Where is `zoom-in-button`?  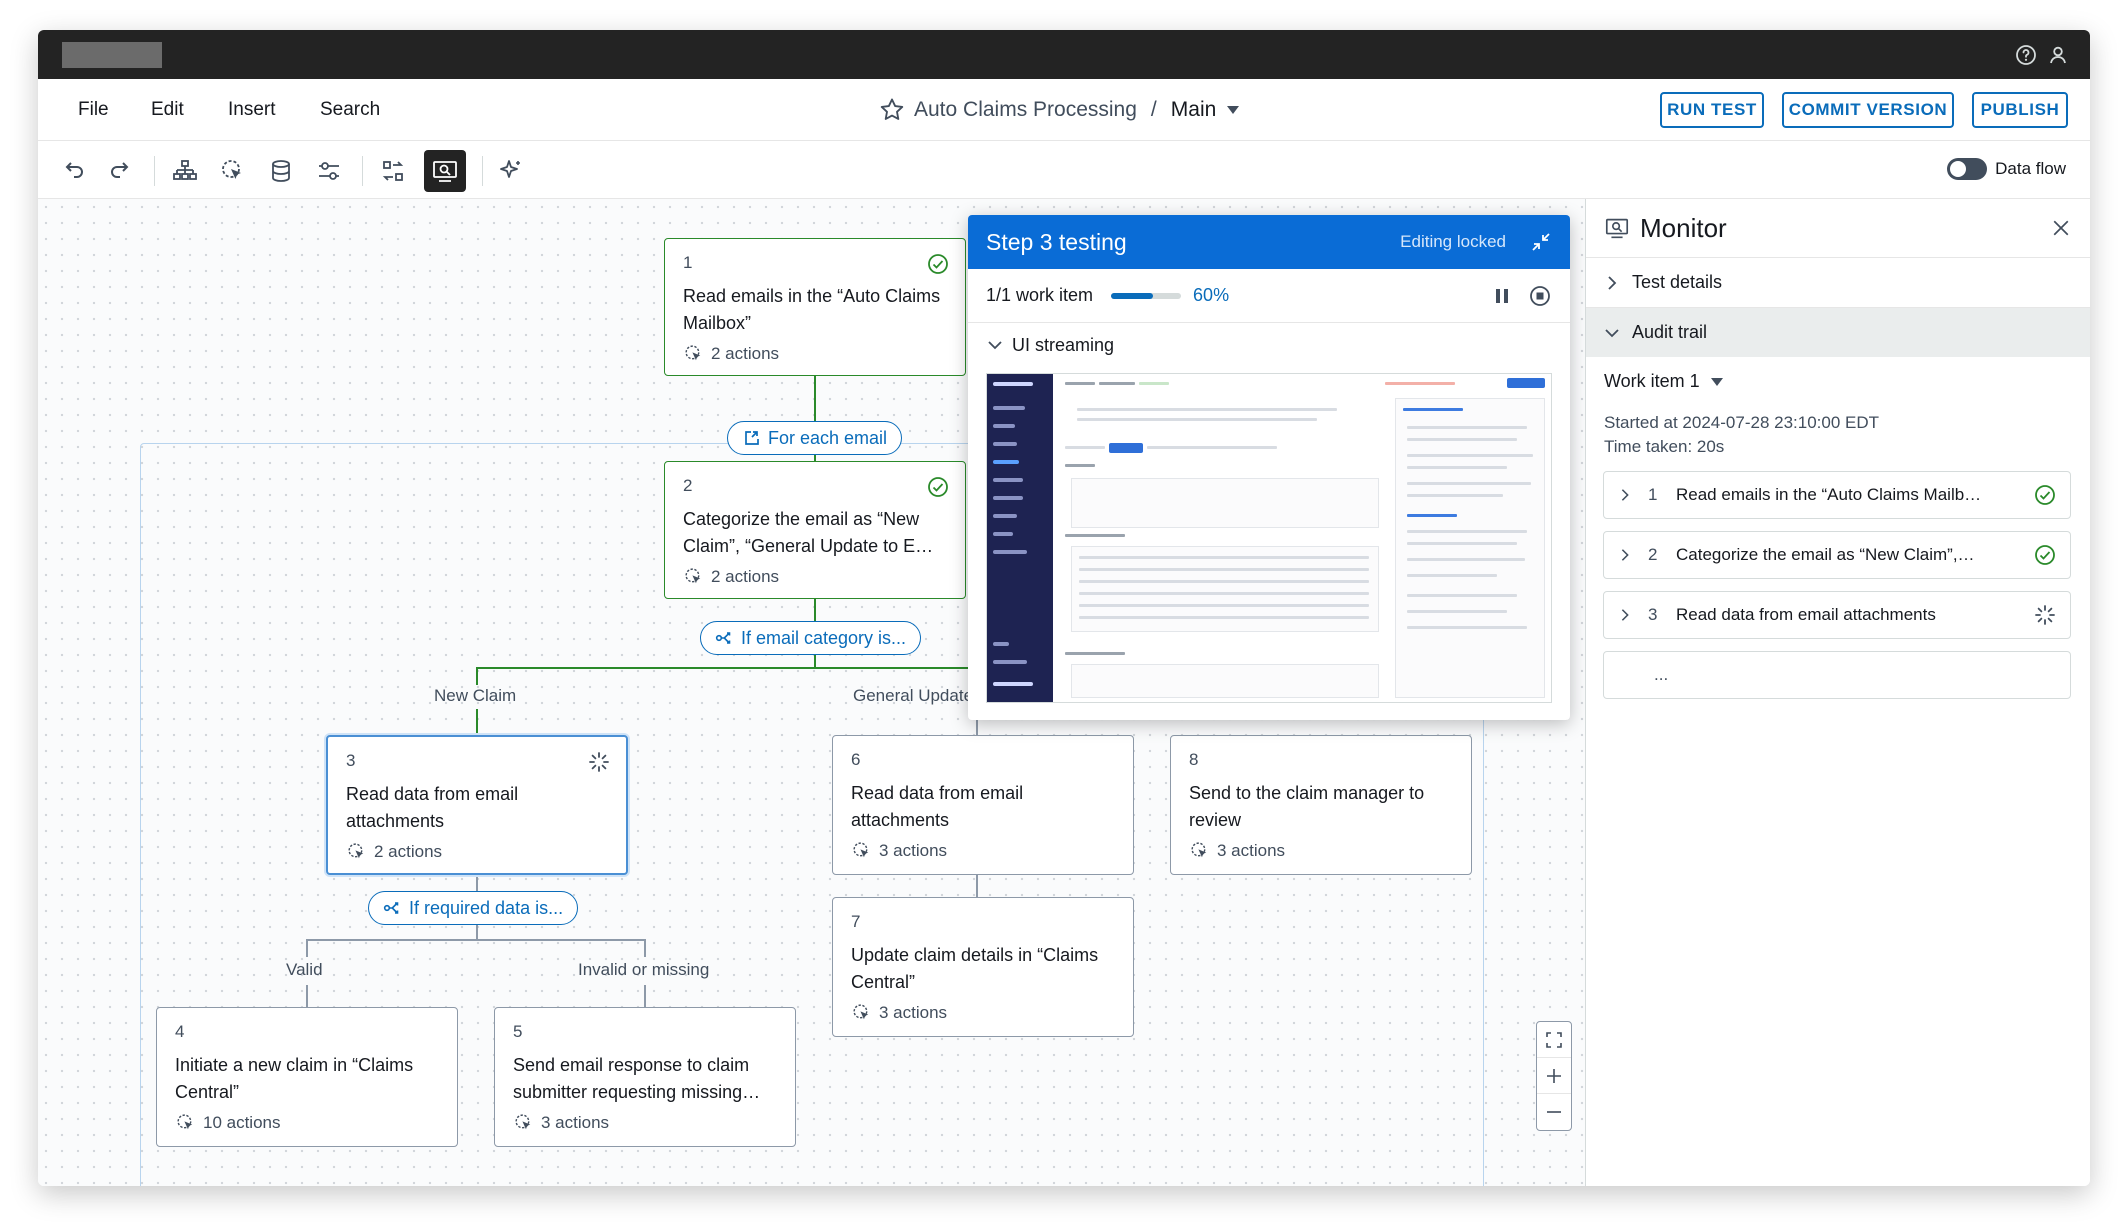
zoom-in-button is located at coordinates (1554, 1076).